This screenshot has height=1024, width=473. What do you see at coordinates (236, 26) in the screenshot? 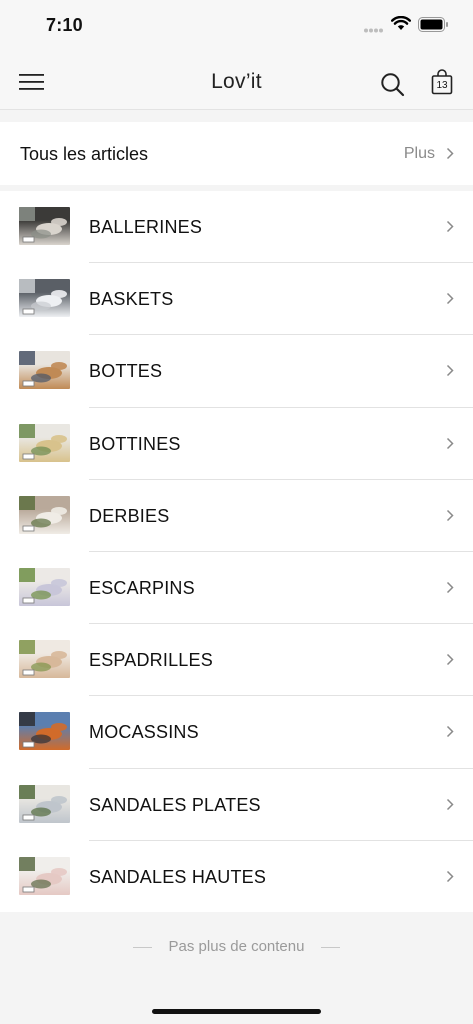
I see `status-bar: 7:10` at bounding box center [236, 26].